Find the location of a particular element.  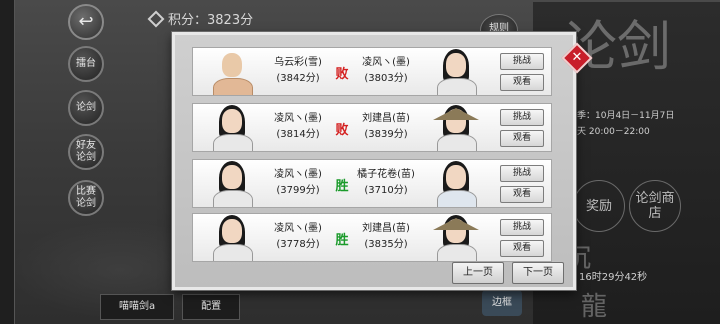

sidebar-item-label: 好友论剑 is located at coordinates (86, 151).